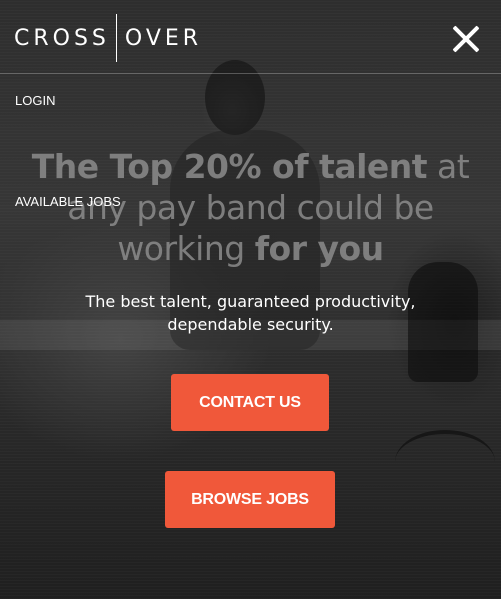  Describe the element at coordinates (62, 38) in the screenshot. I see `logo-text-left: CROSS` at that location.